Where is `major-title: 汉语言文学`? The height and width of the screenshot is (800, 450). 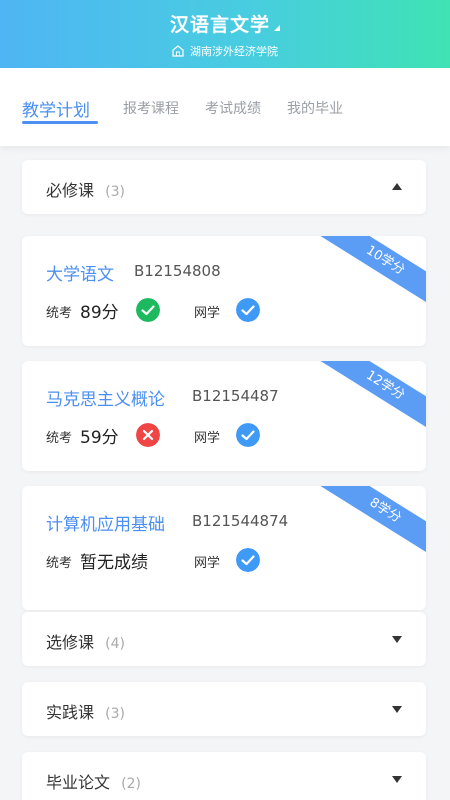
major-title: 汉语言文学 is located at coordinates (220, 23).